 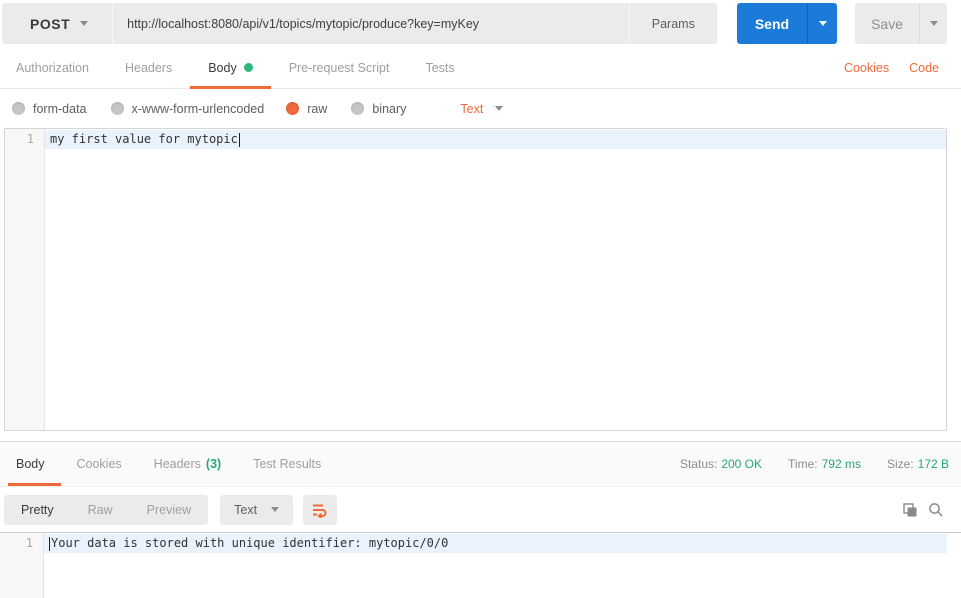 I want to click on params-button: Params, so click(x=673, y=23).